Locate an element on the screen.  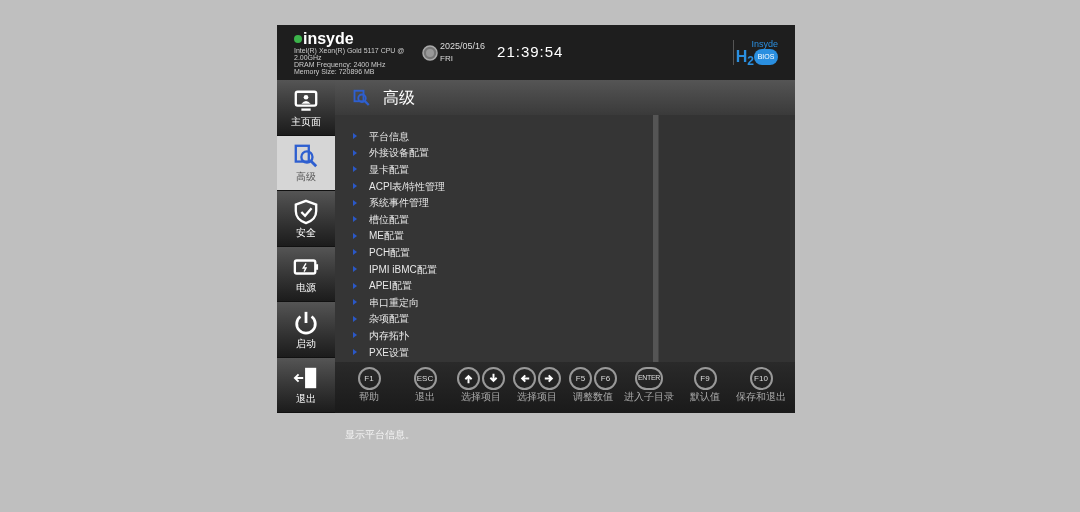
key-button: F6 is located at coordinates (605, 378).